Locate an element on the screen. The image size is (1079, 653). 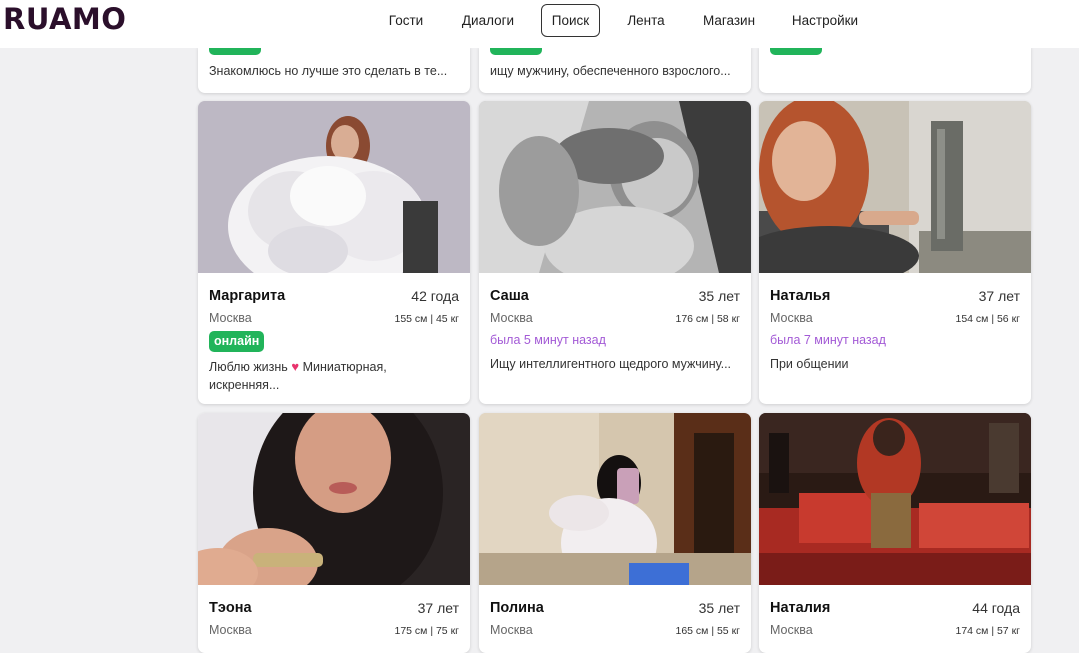
profile-params: 175 см | 75 кг is located at coordinates (427, 631).